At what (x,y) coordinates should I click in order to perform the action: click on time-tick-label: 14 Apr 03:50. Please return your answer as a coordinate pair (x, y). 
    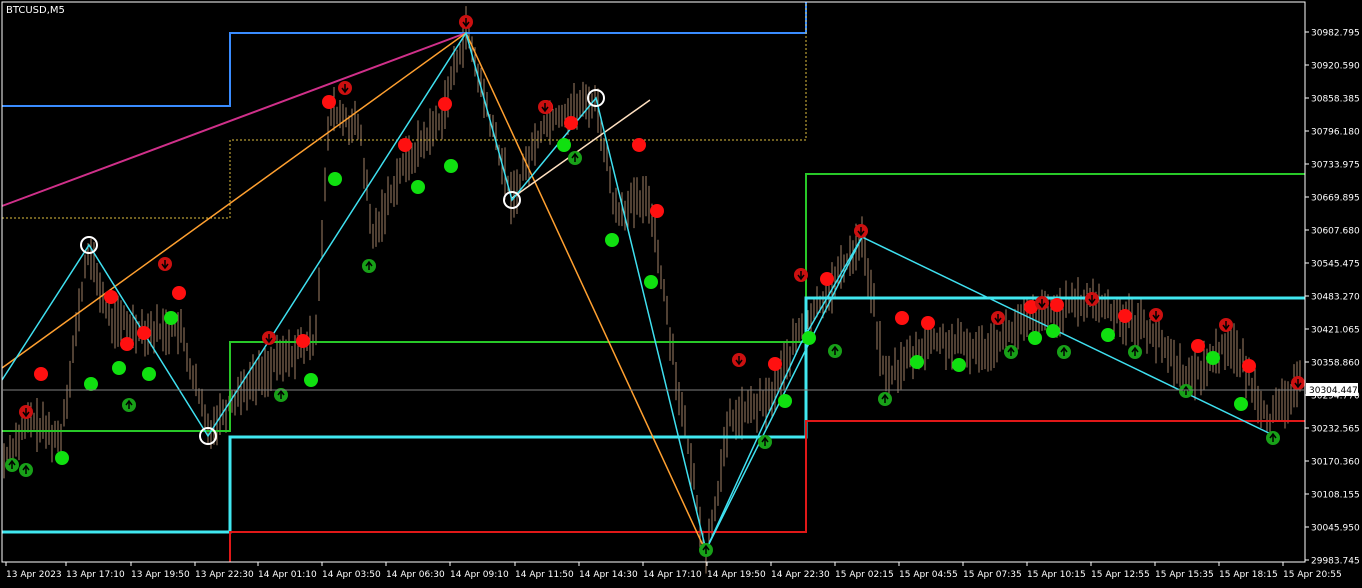
    Looking at the image, I should click on (351, 575).